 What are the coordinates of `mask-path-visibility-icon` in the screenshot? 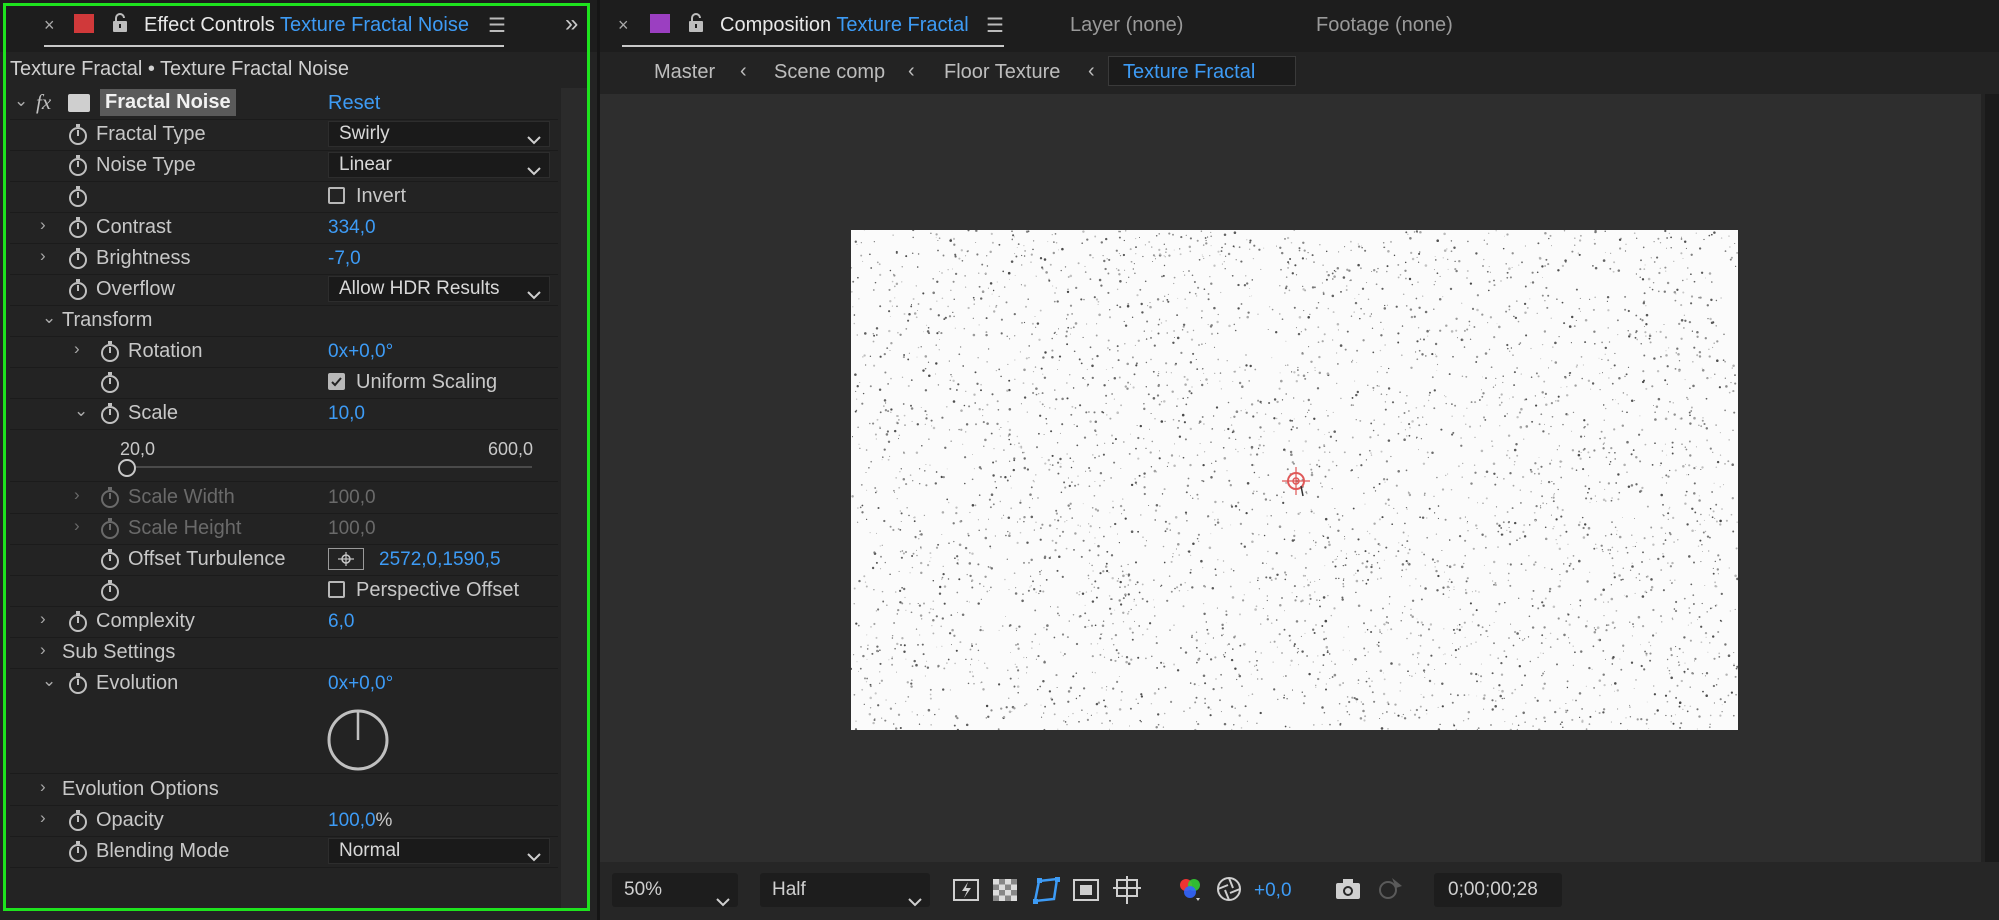 It's located at (1046, 892).